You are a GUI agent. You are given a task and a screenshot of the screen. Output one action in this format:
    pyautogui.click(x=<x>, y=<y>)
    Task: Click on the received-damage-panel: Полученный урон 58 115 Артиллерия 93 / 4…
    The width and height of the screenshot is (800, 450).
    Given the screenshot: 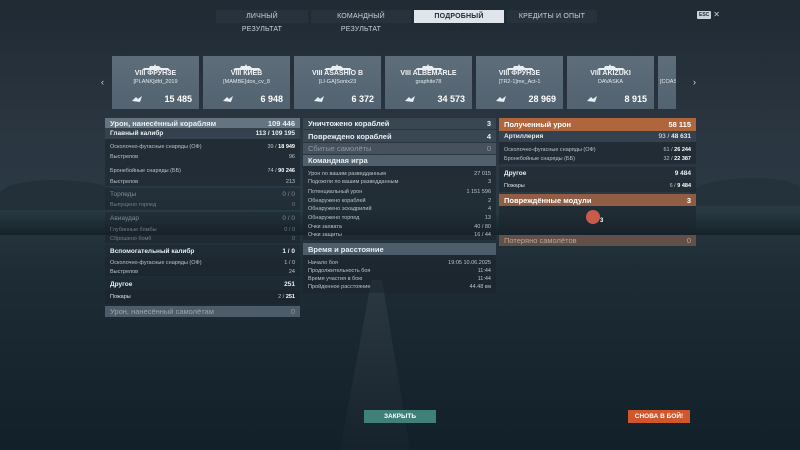 What is the action you would take?
    pyautogui.click(x=597, y=182)
    